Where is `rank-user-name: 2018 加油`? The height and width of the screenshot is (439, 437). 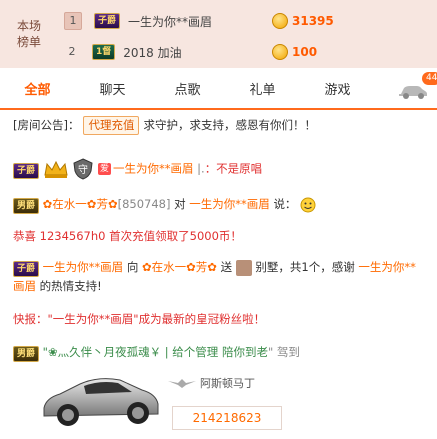
rank-user-name: 2018 加油 is located at coordinates (152, 52).